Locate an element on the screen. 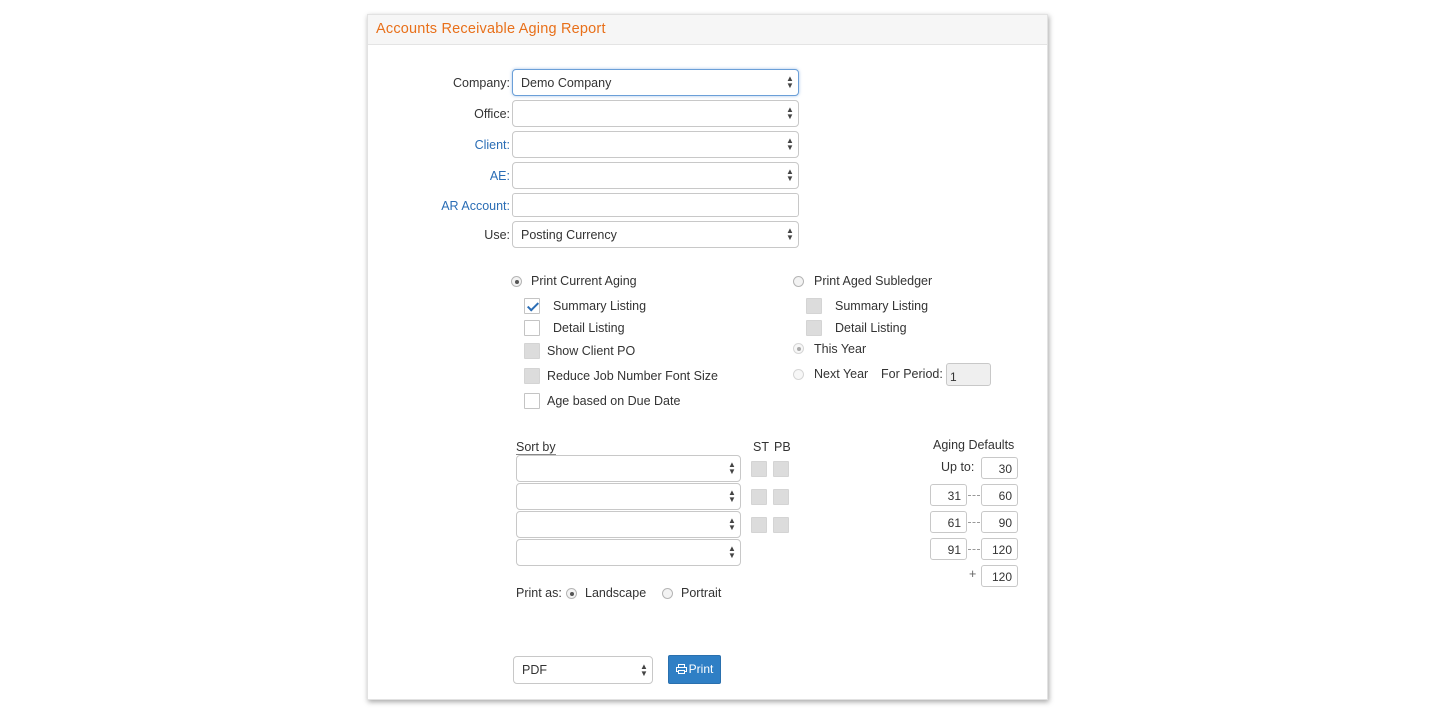 The width and height of the screenshot is (1444, 719). office-select: ▲ ▼ is located at coordinates (655, 113).